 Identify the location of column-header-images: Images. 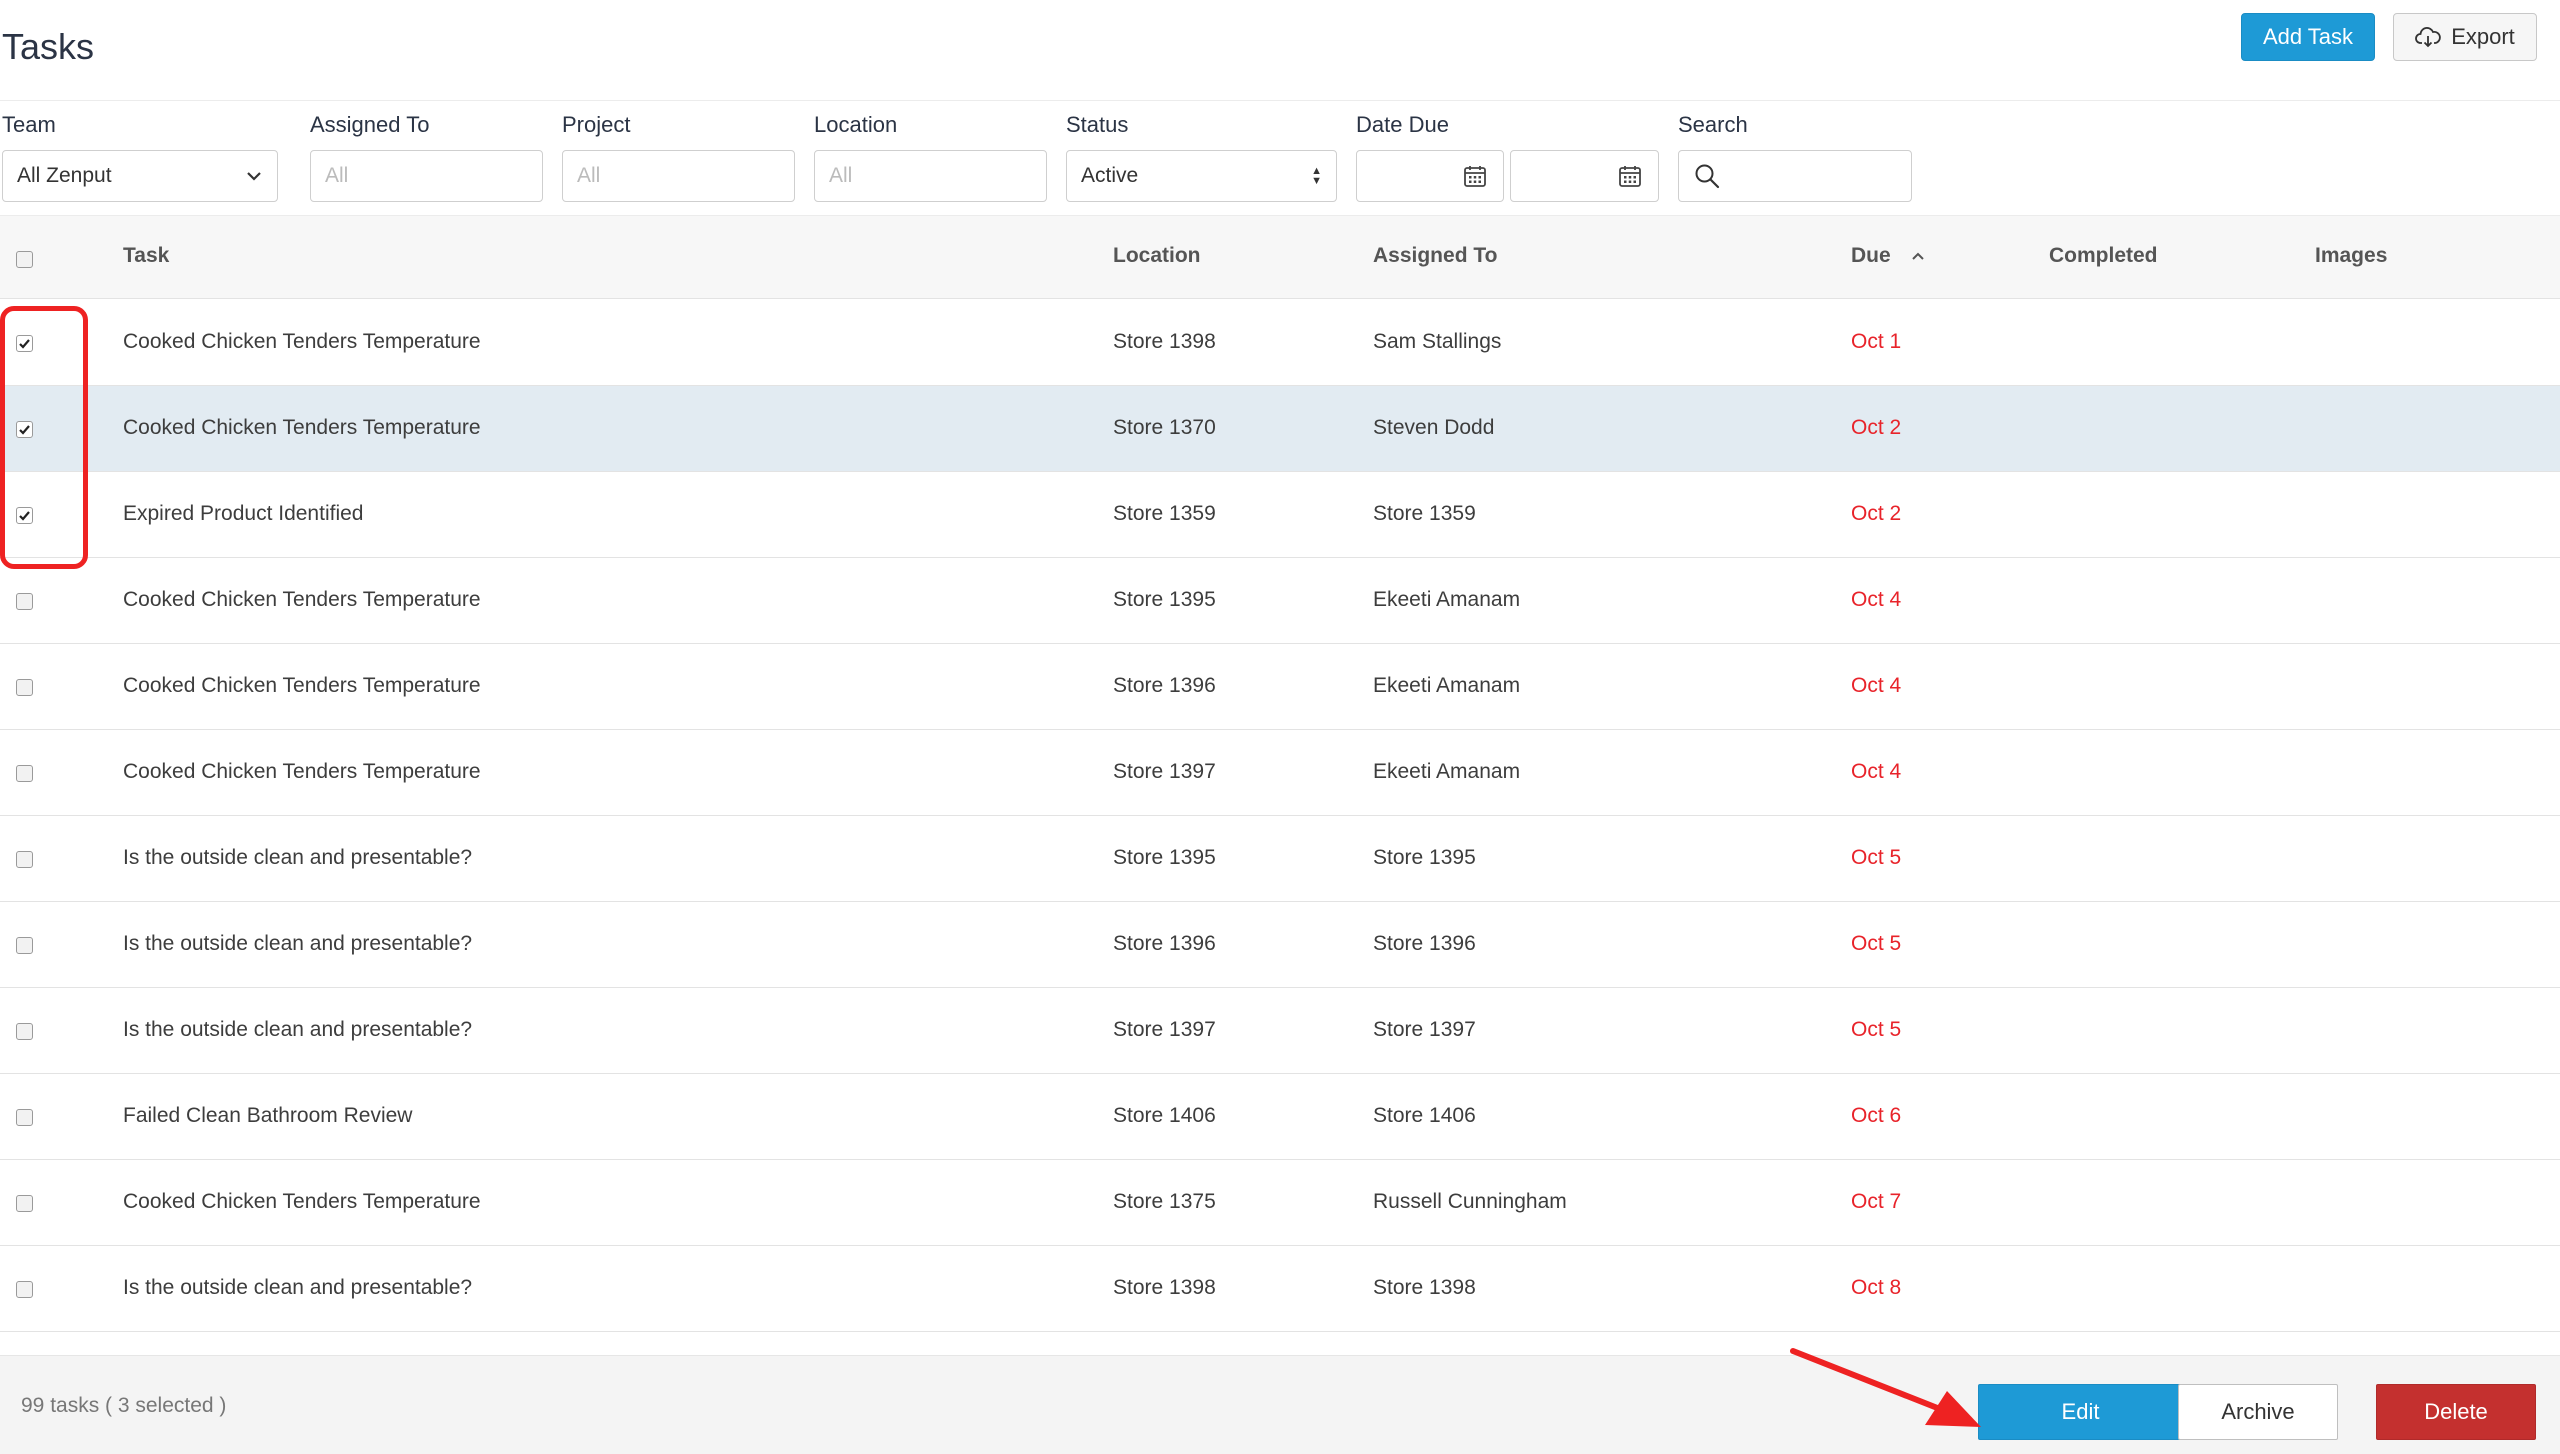
(2351, 256).